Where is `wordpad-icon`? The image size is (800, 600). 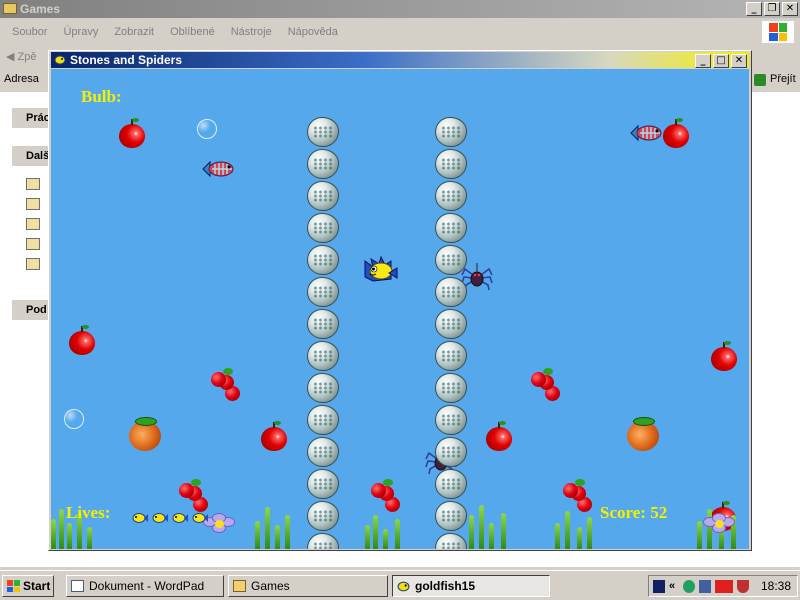 wordpad-icon is located at coordinates (77, 586).